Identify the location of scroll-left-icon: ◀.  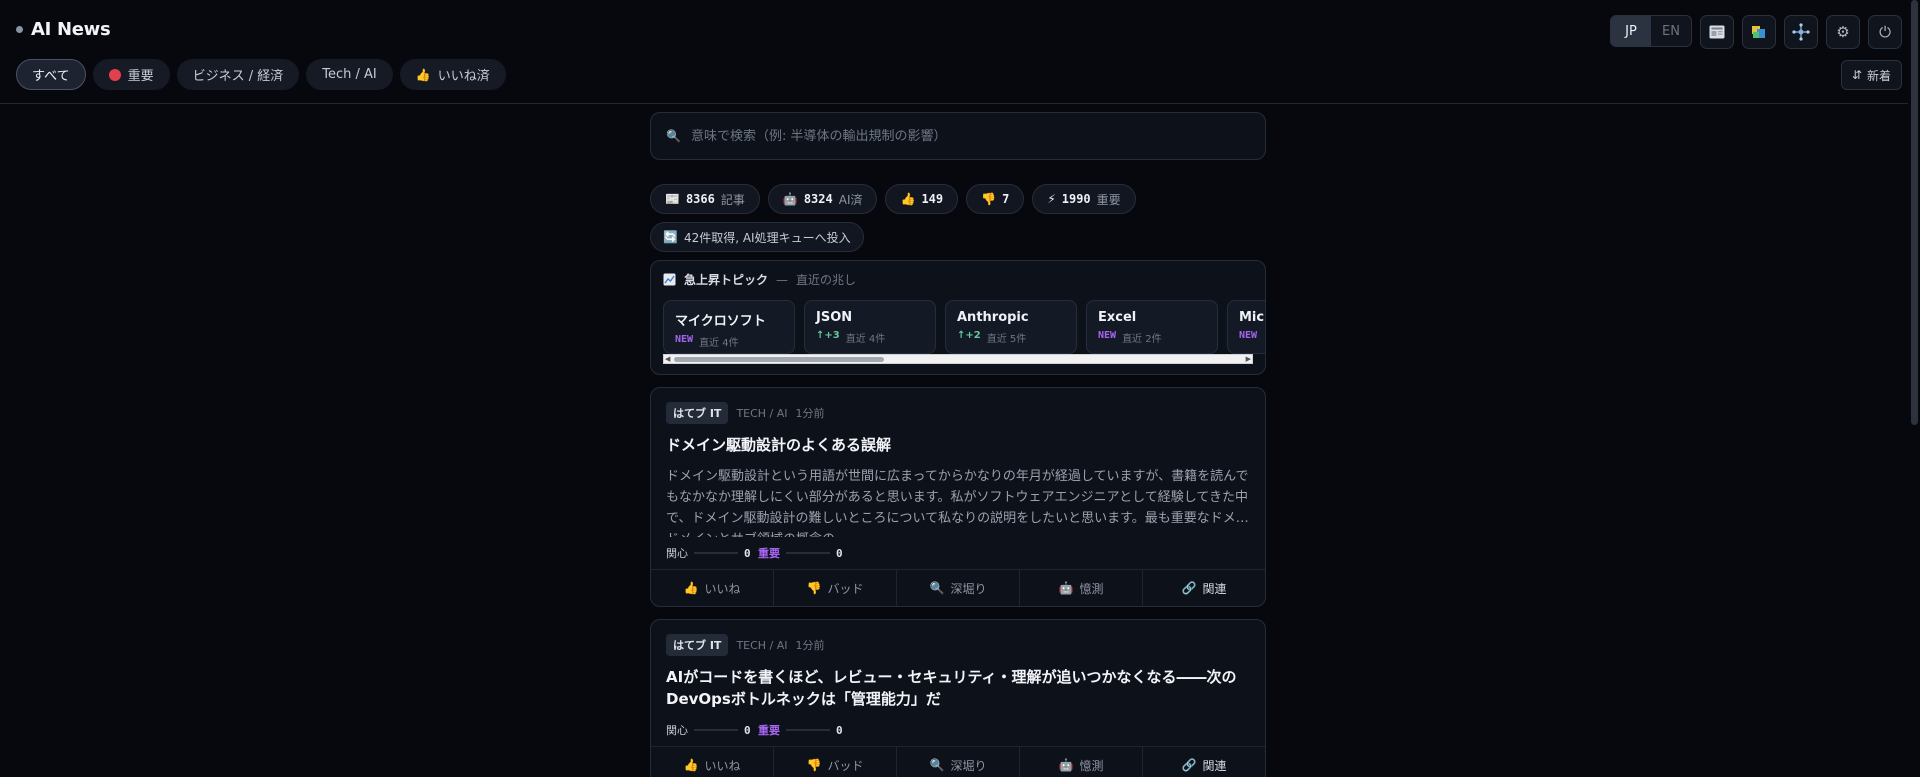
(667, 359).